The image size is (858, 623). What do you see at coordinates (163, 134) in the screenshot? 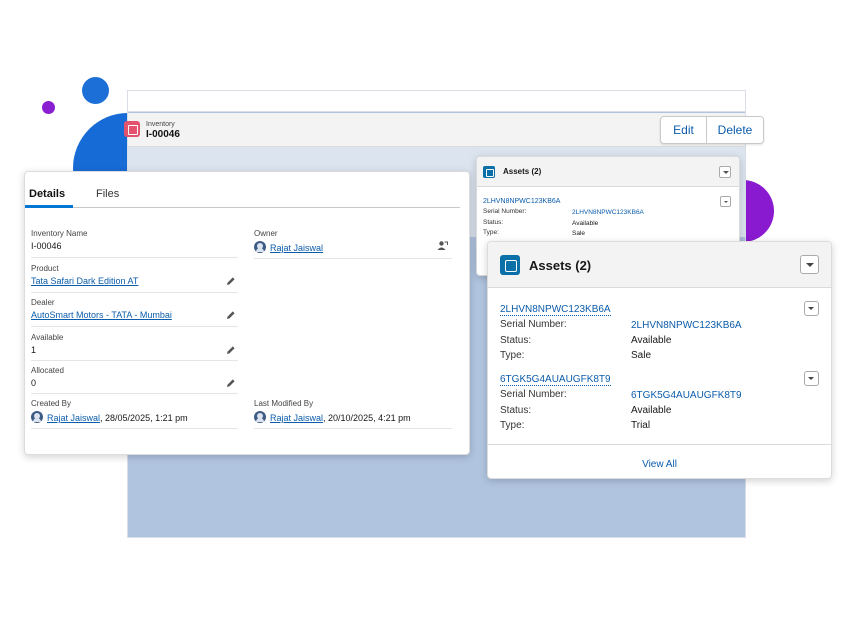
I see `record-name: I-00046` at bounding box center [163, 134].